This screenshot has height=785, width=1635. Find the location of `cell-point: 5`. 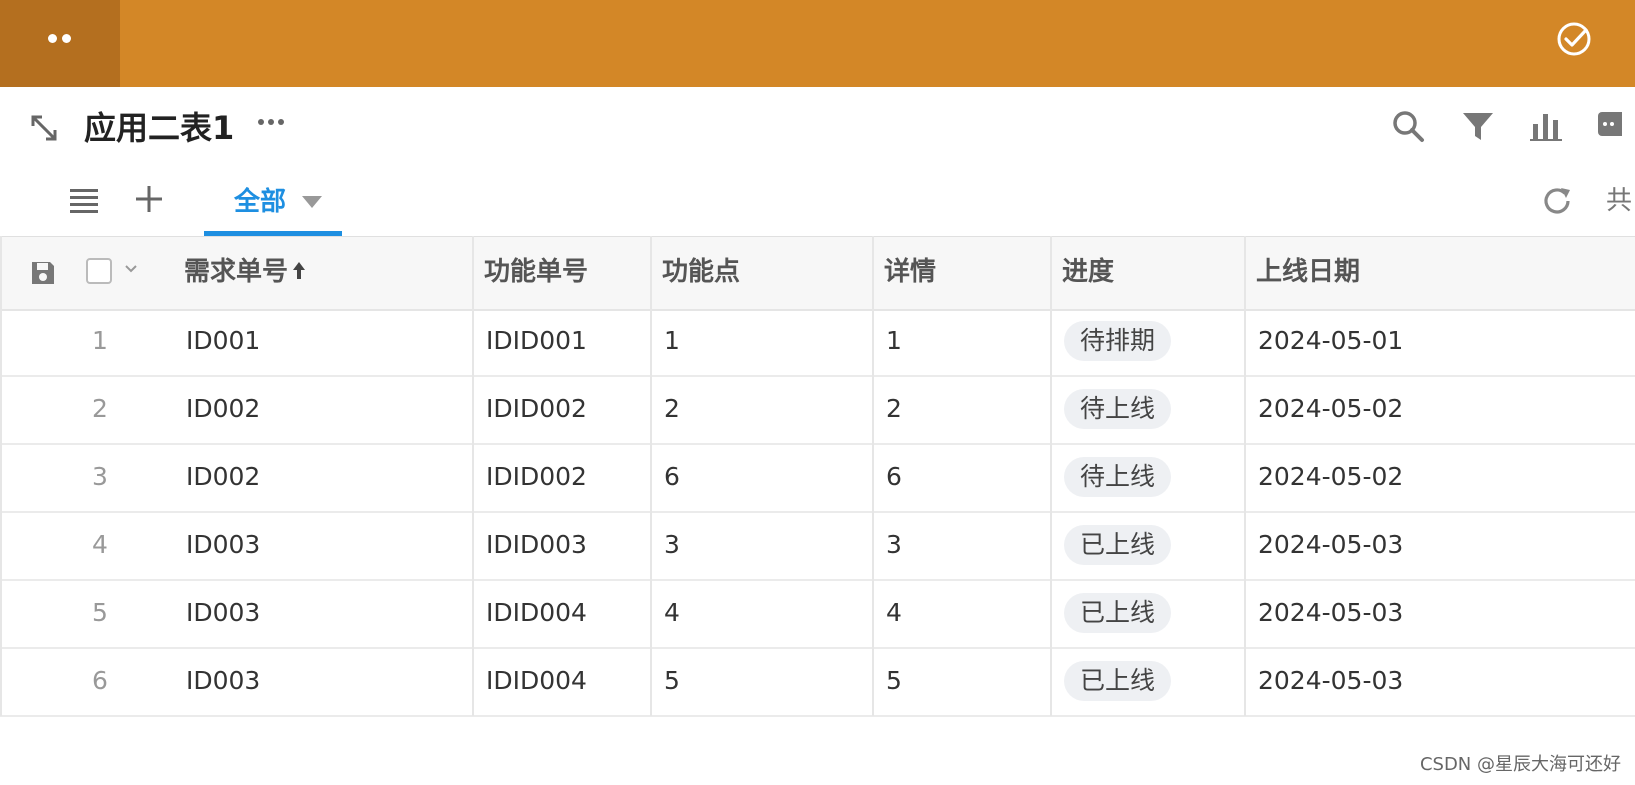

cell-point: 5 is located at coordinates (672, 681).